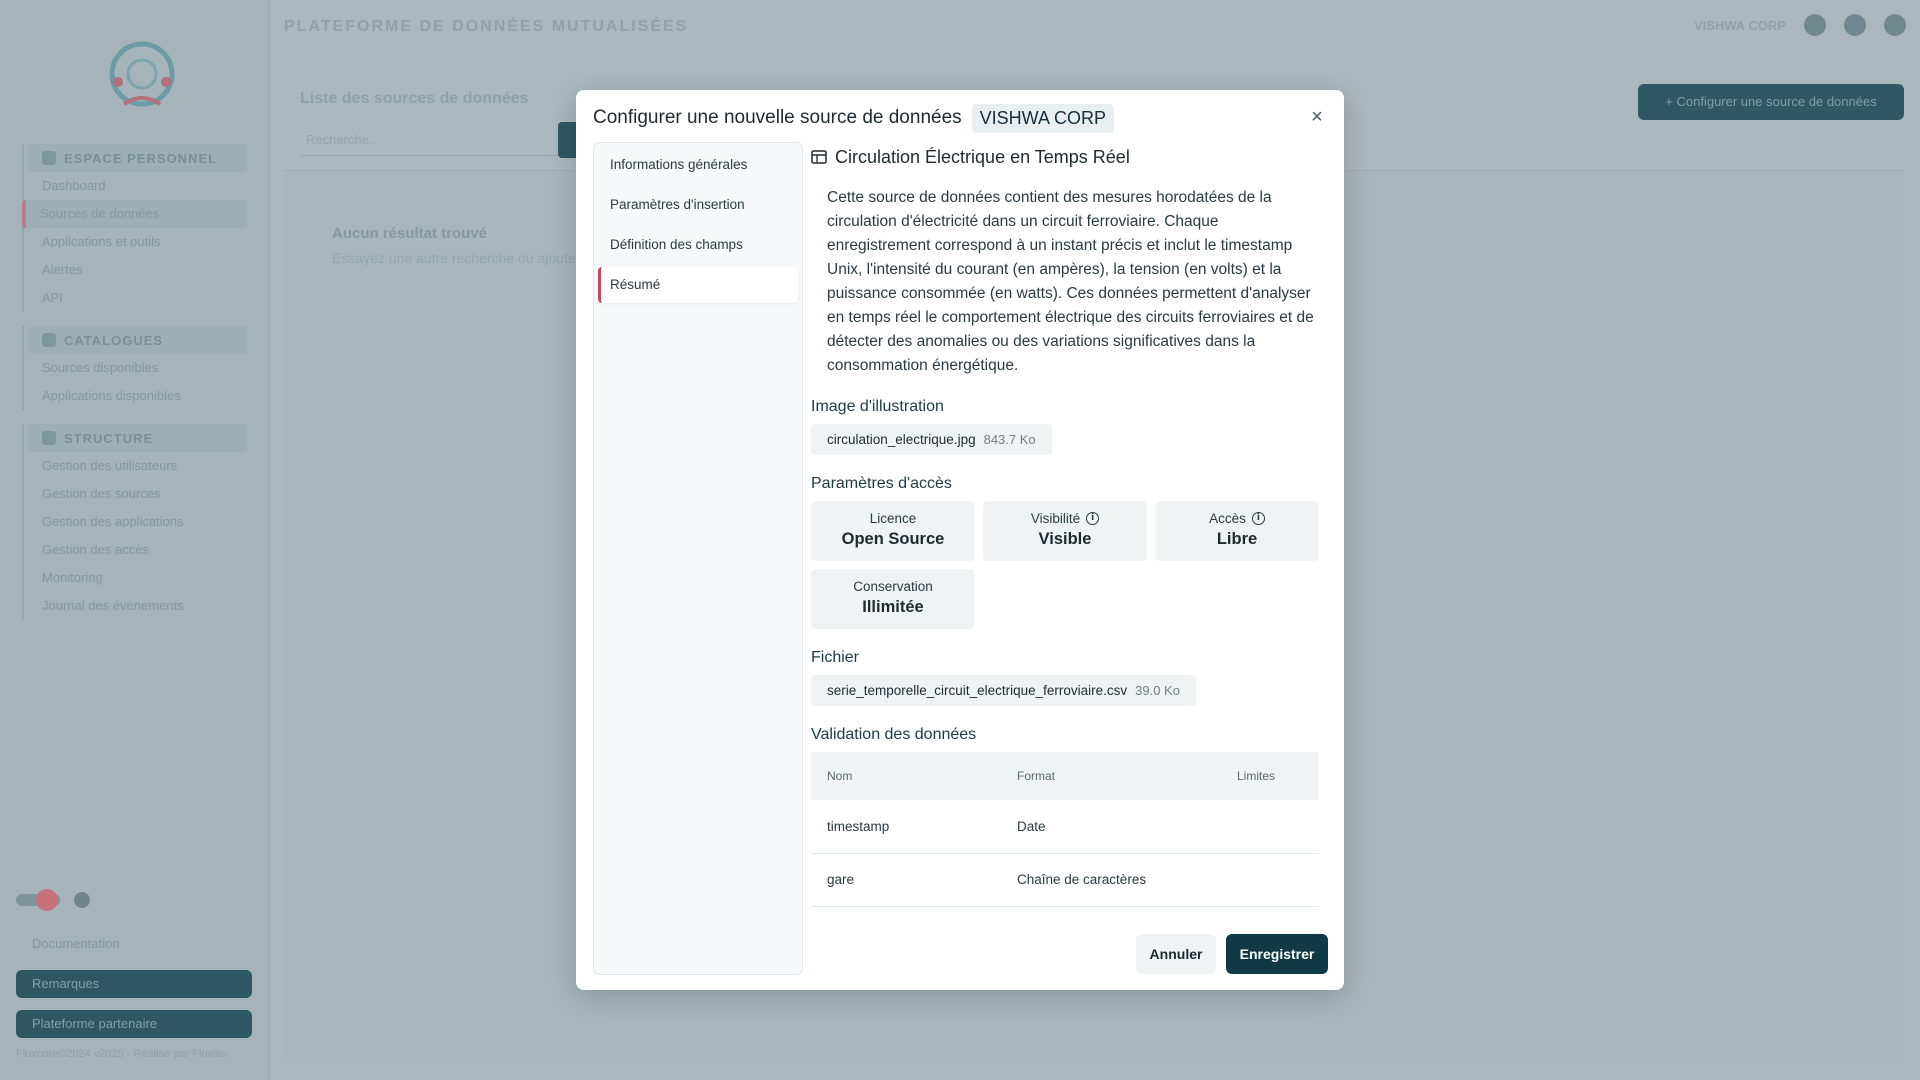 Image resolution: width=1920 pixels, height=1080 pixels. What do you see at coordinates (137, 158) in the screenshot?
I see `nav-group-header: ESPACE PERSONNEL` at bounding box center [137, 158].